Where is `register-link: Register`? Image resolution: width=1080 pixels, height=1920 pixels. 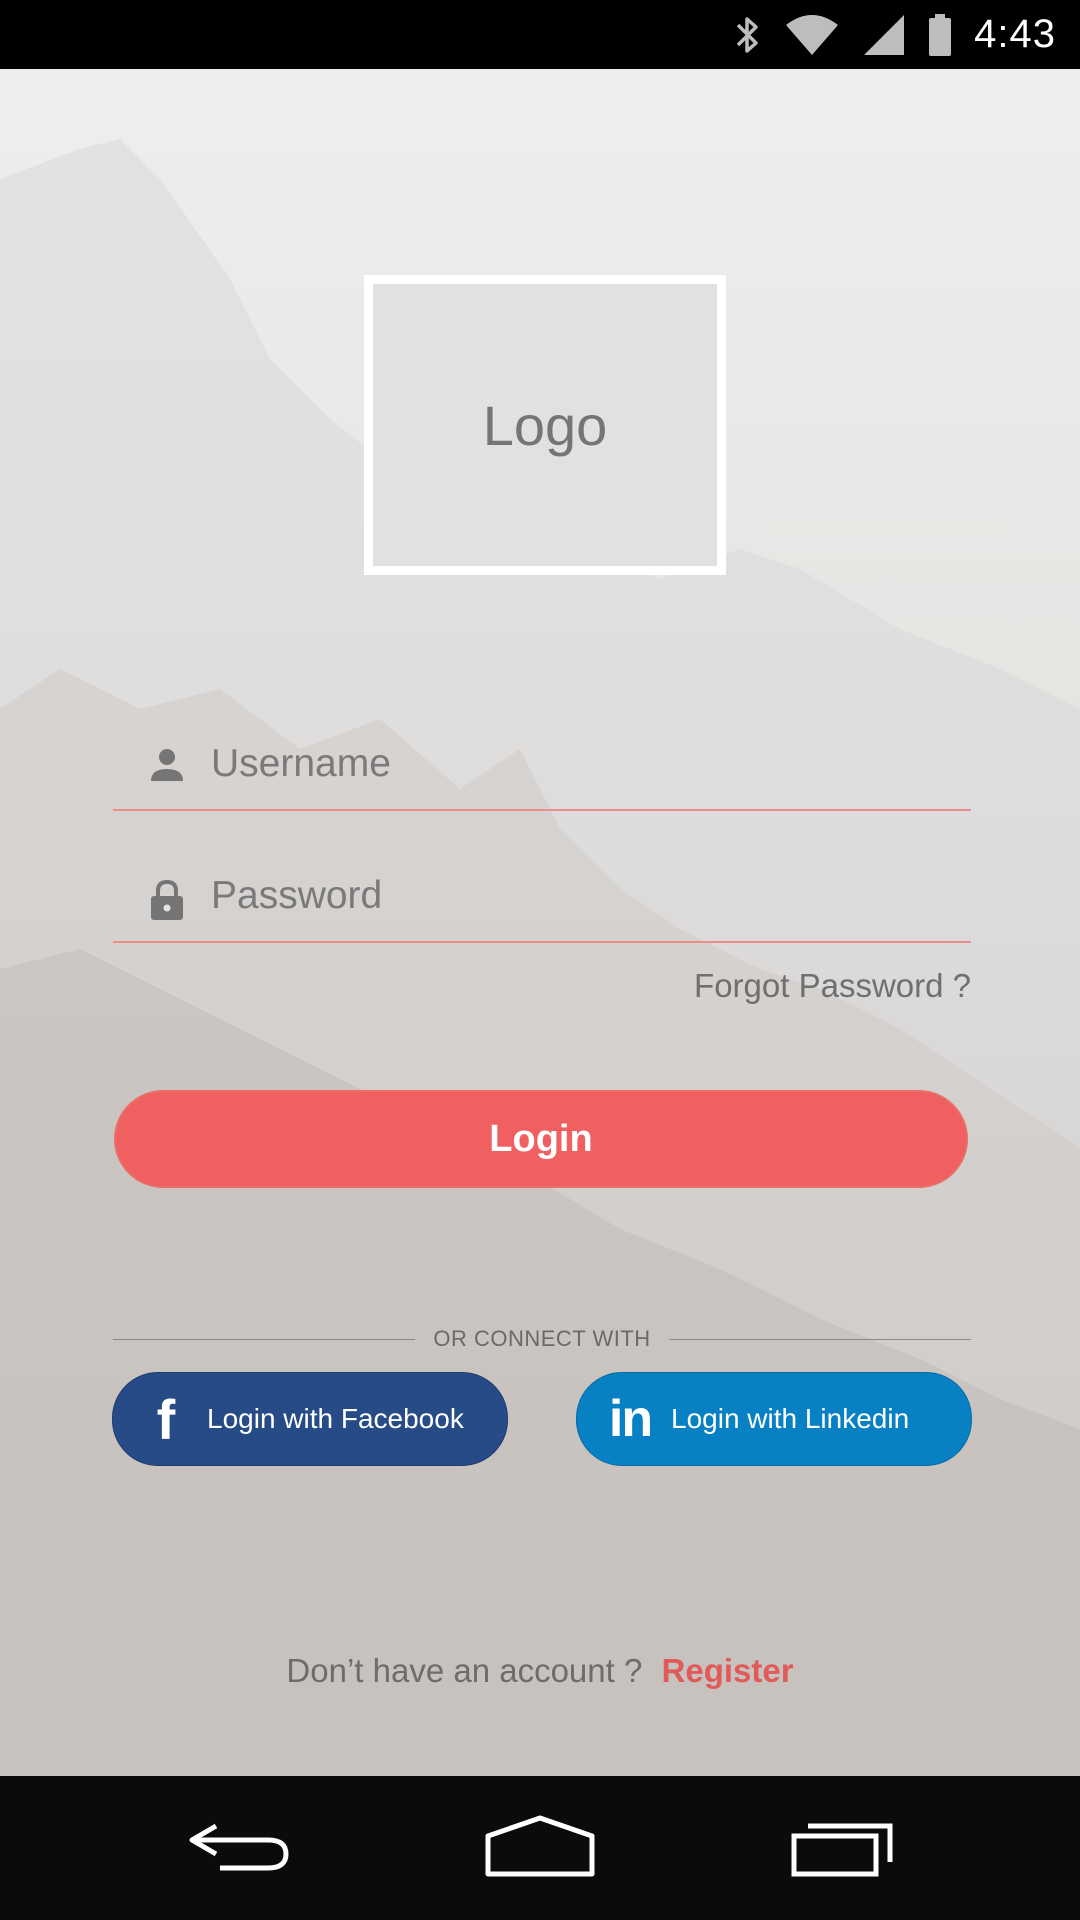 register-link: Register is located at coordinates (728, 1670).